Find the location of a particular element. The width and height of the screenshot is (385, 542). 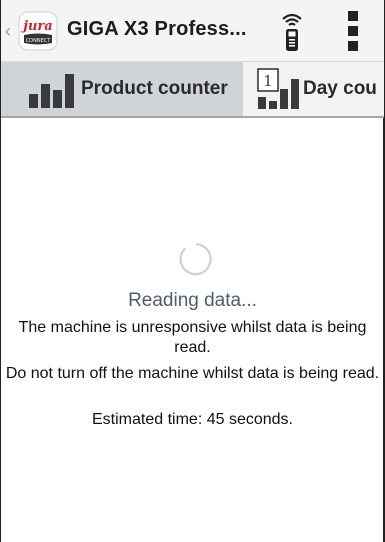

tab-label-product-counter: Product counter is located at coordinates (154, 88).